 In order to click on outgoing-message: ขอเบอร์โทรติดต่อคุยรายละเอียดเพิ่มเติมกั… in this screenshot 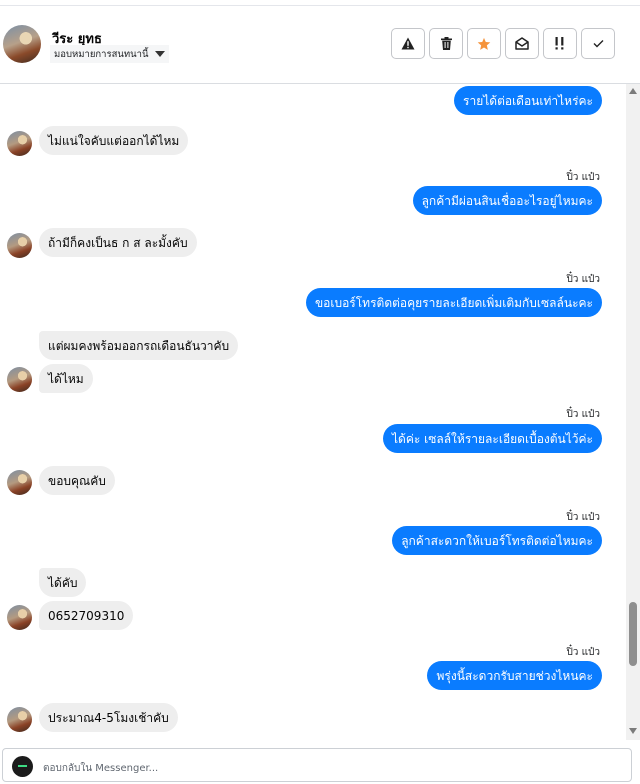, I will do `click(453, 302)`.